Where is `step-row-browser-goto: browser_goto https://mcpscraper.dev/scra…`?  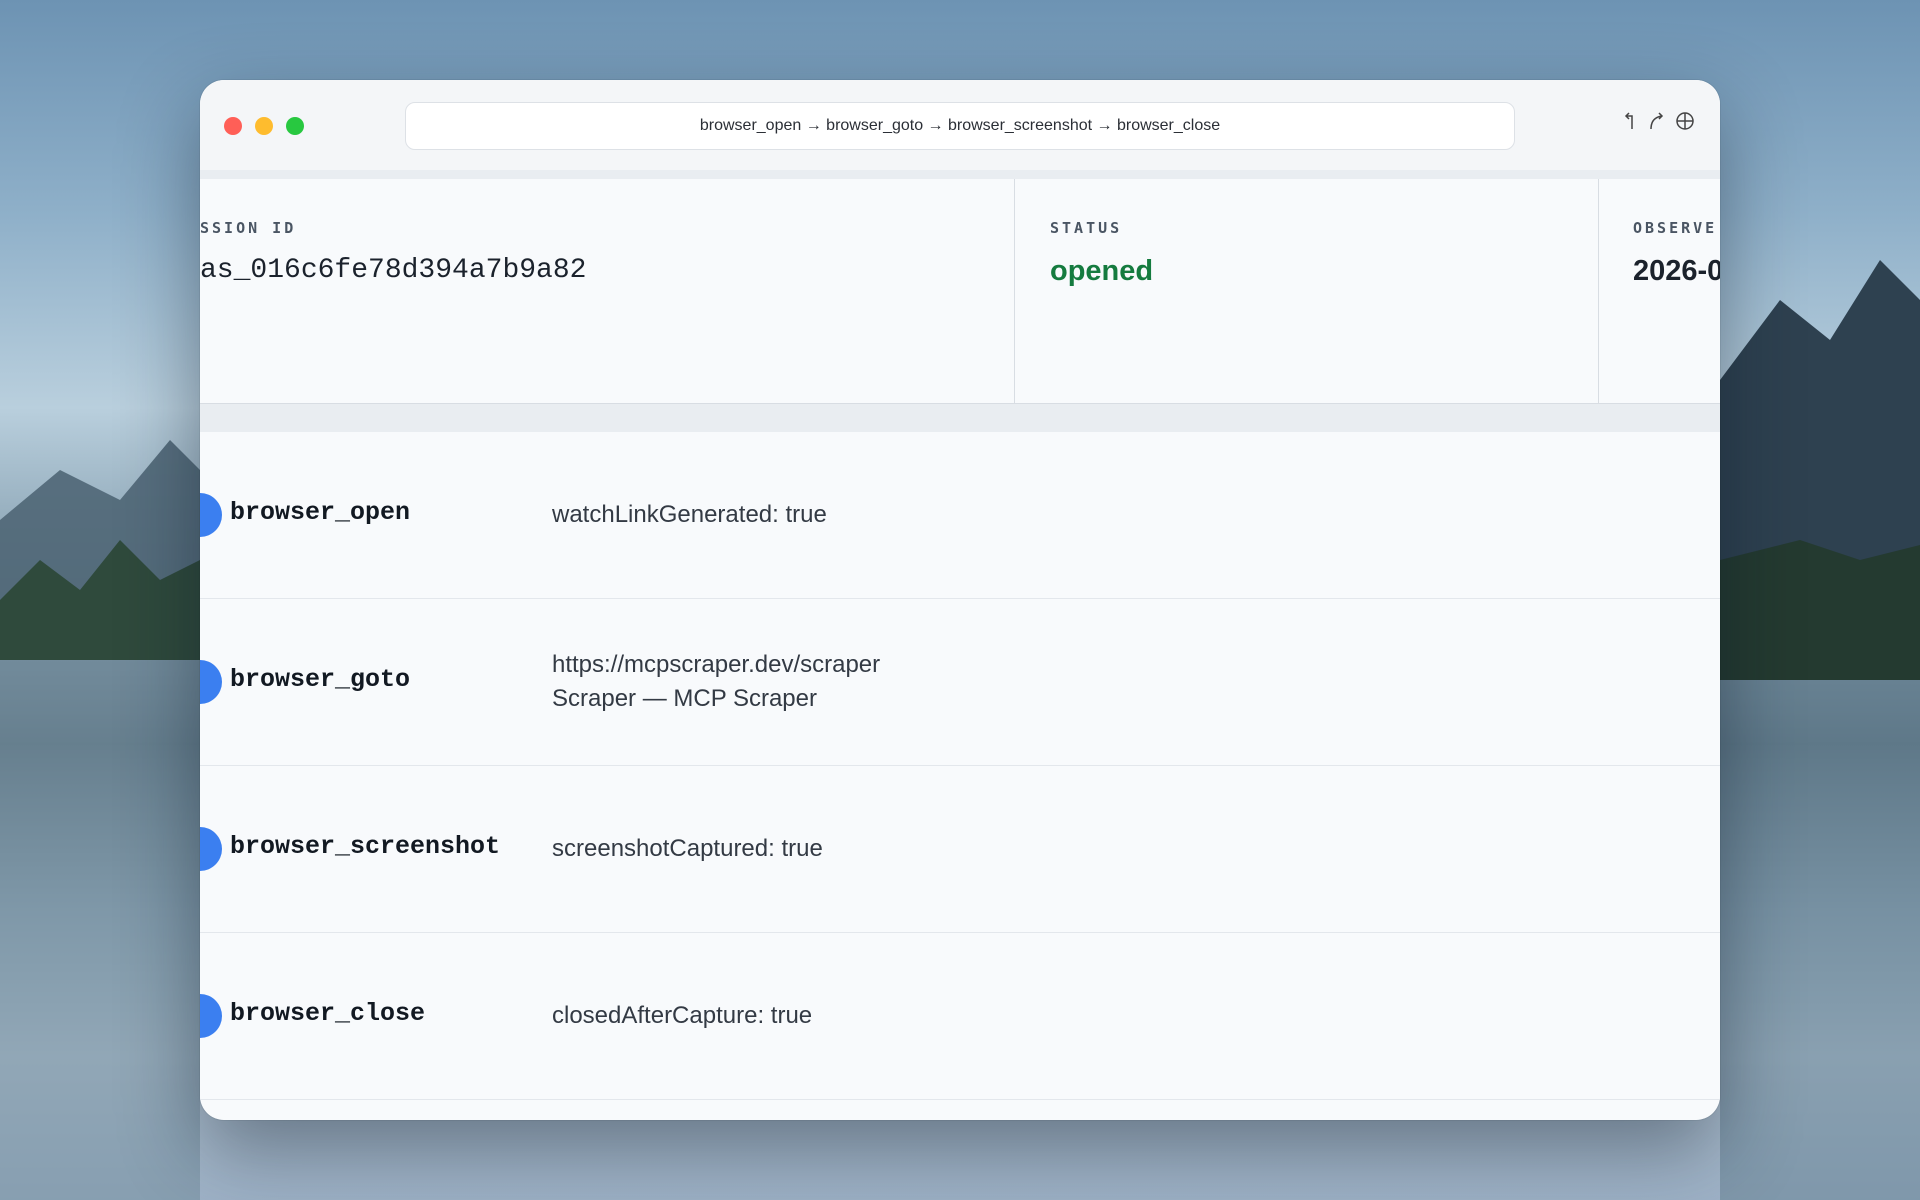 step-row-browser-goto: browser_goto https://mcpscraper.dev/scra… is located at coordinates (960, 682).